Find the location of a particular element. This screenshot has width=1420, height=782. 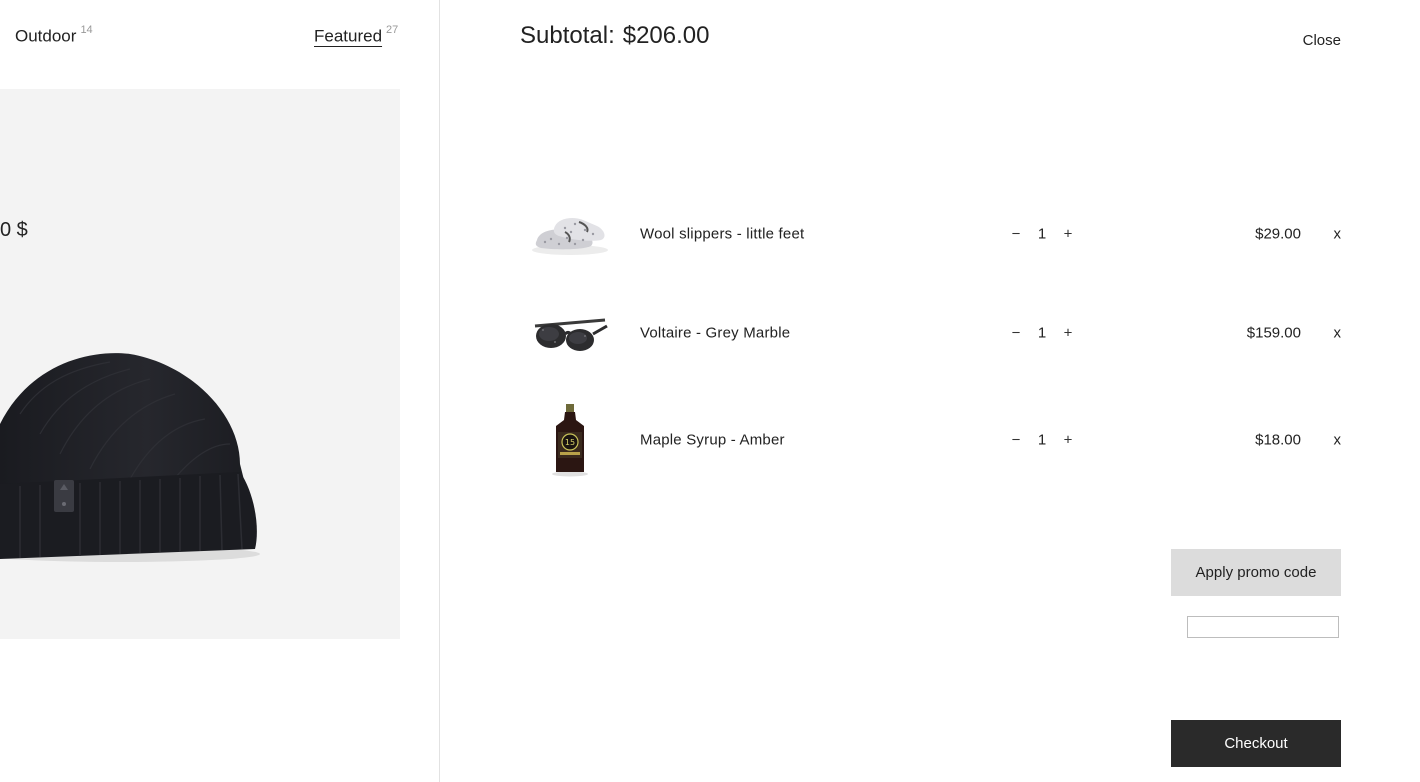

subtotal-value: $206.00 is located at coordinates (666, 35).